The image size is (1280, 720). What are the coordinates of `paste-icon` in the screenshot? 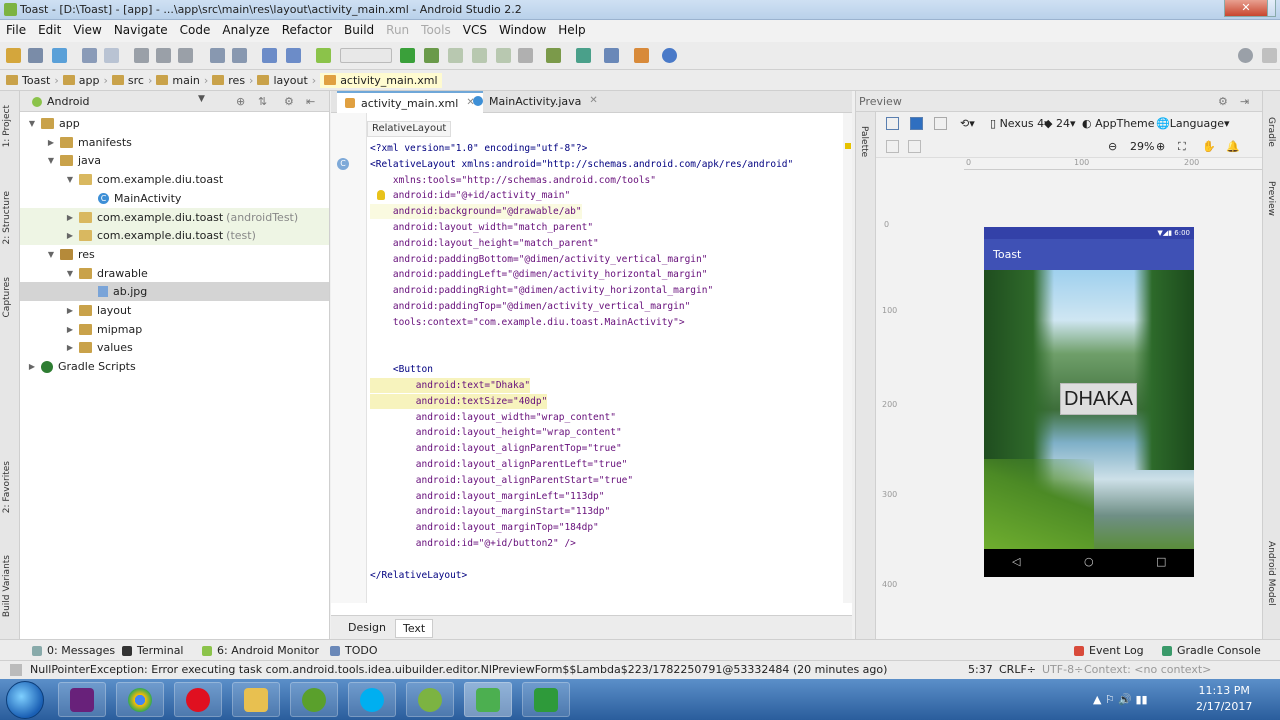 It's located at (185, 55).